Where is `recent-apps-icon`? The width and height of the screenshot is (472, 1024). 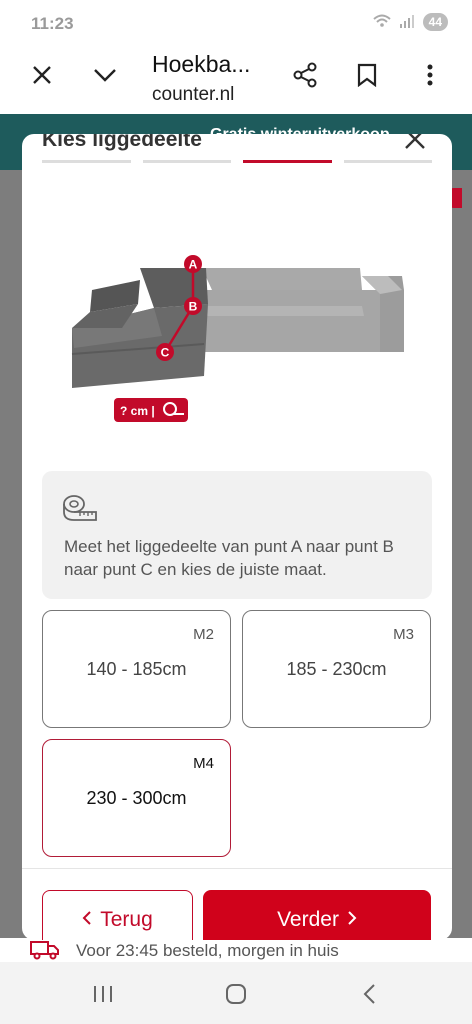
recent-apps-icon is located at coordinates (103, 994).